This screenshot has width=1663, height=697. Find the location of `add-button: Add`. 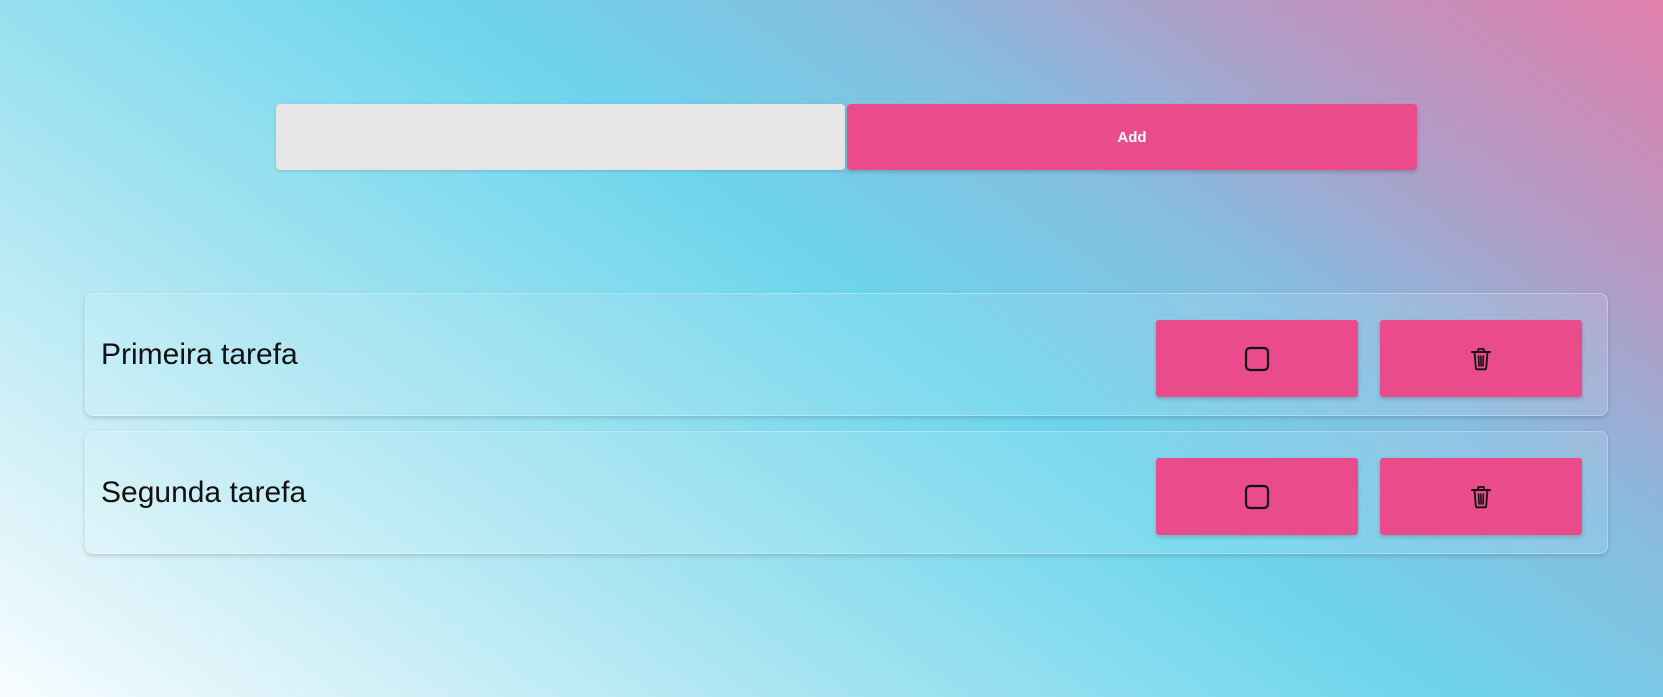

add-button: Add is located at coordinates (1132, 137).